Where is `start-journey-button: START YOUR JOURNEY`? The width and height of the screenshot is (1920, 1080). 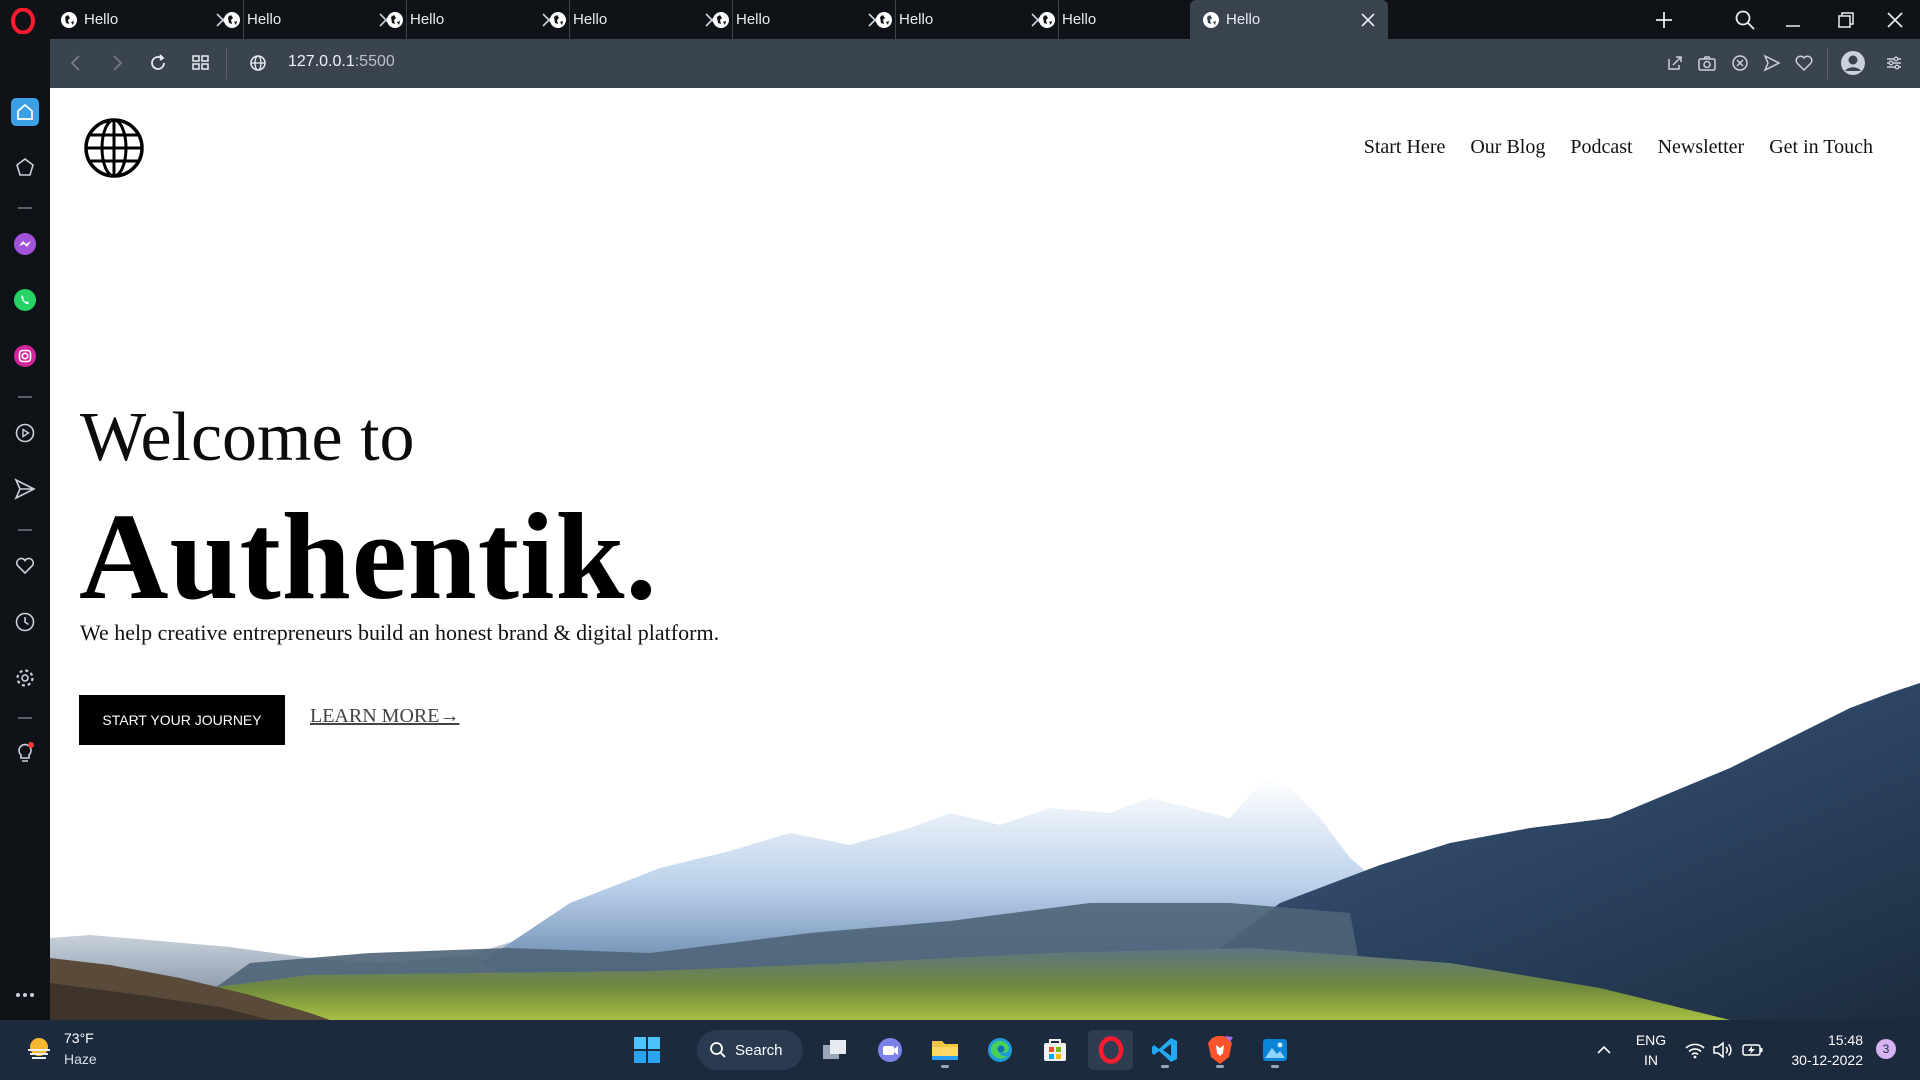
start-journey-button: START YOUR JOURNEY is located at coordinates (182, 720).